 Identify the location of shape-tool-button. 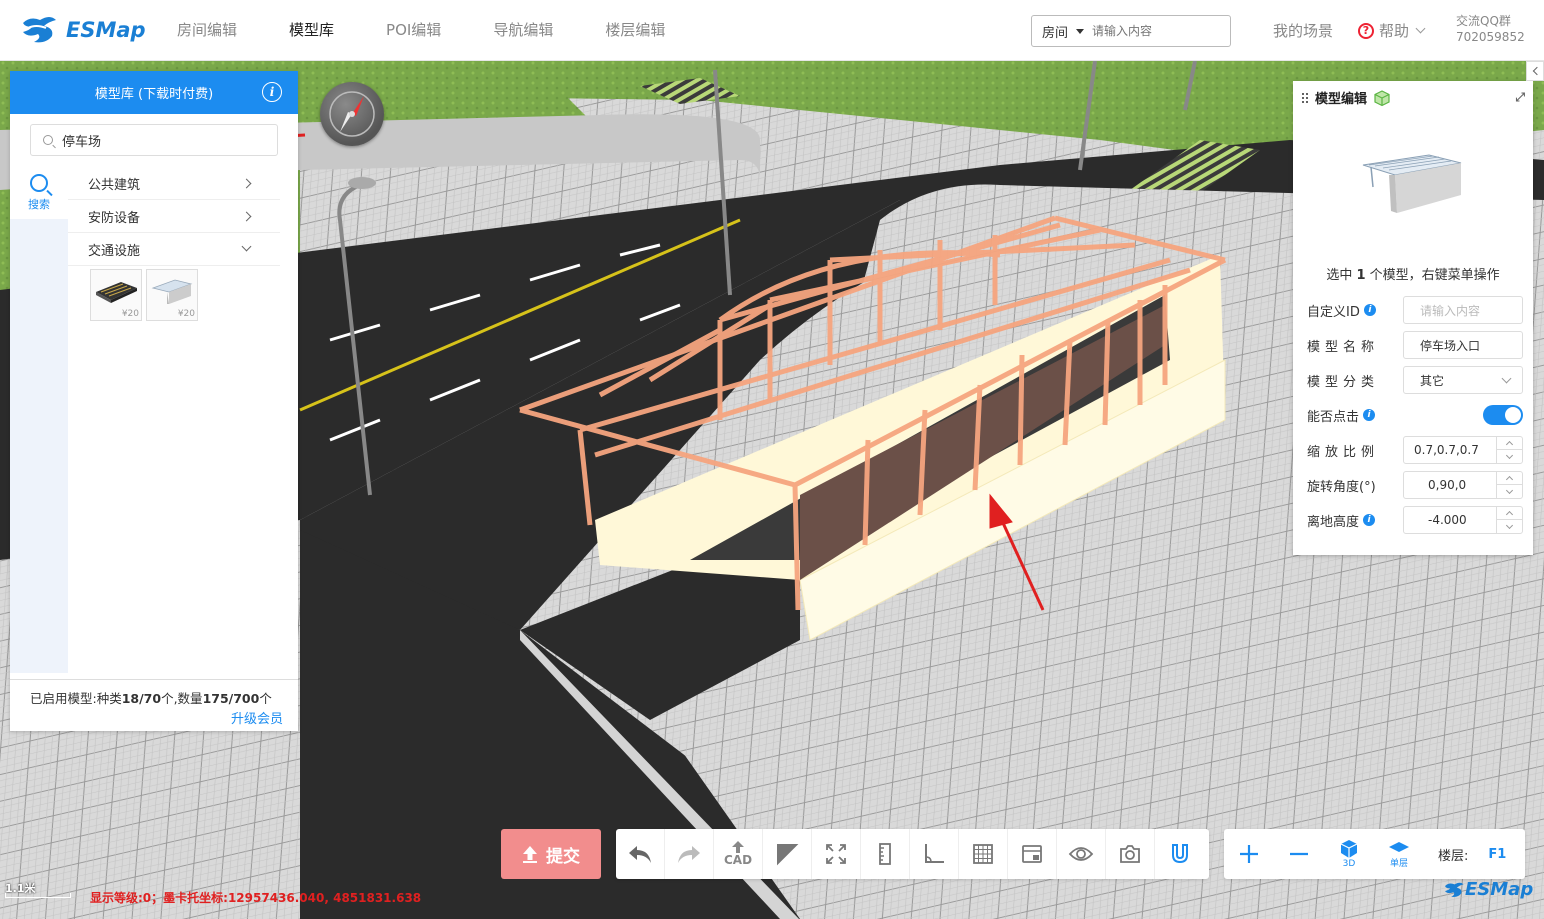
(787, 854).